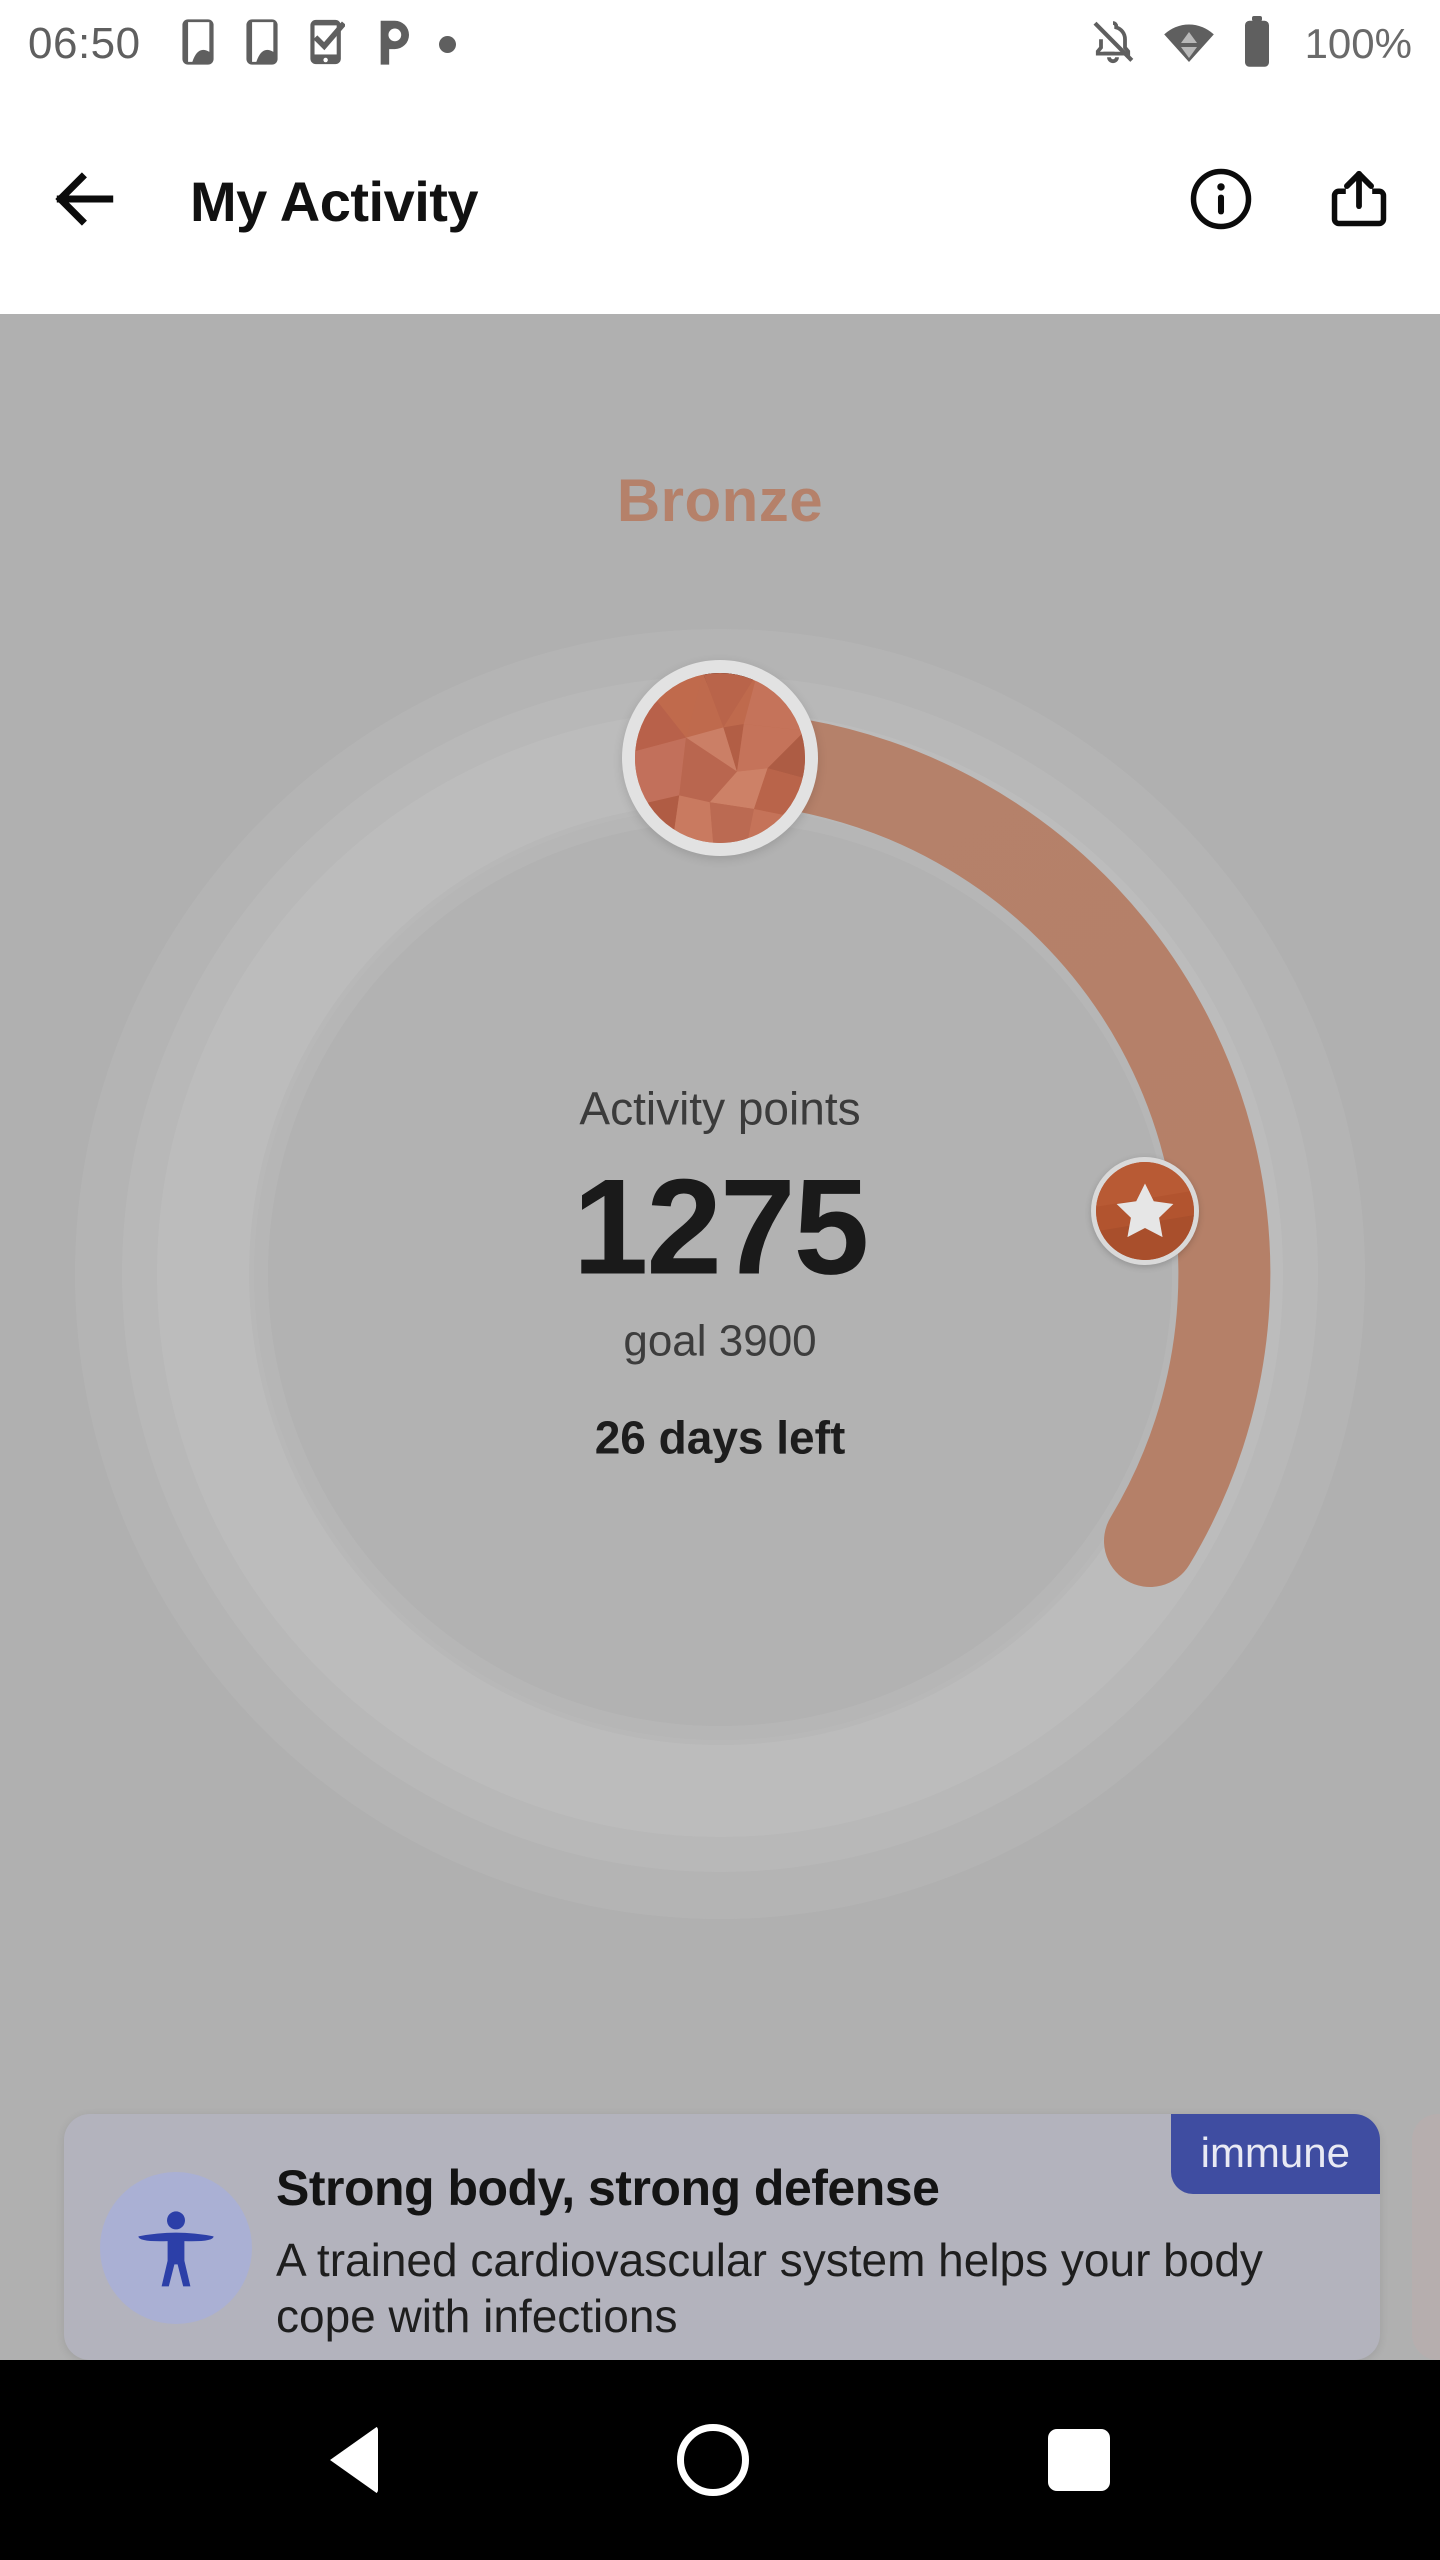 The image size is (1440, 2560). Describe the element at coordinates (1358, 43) in the screenshot. I see `battery-percent-label: 100%` at that location.